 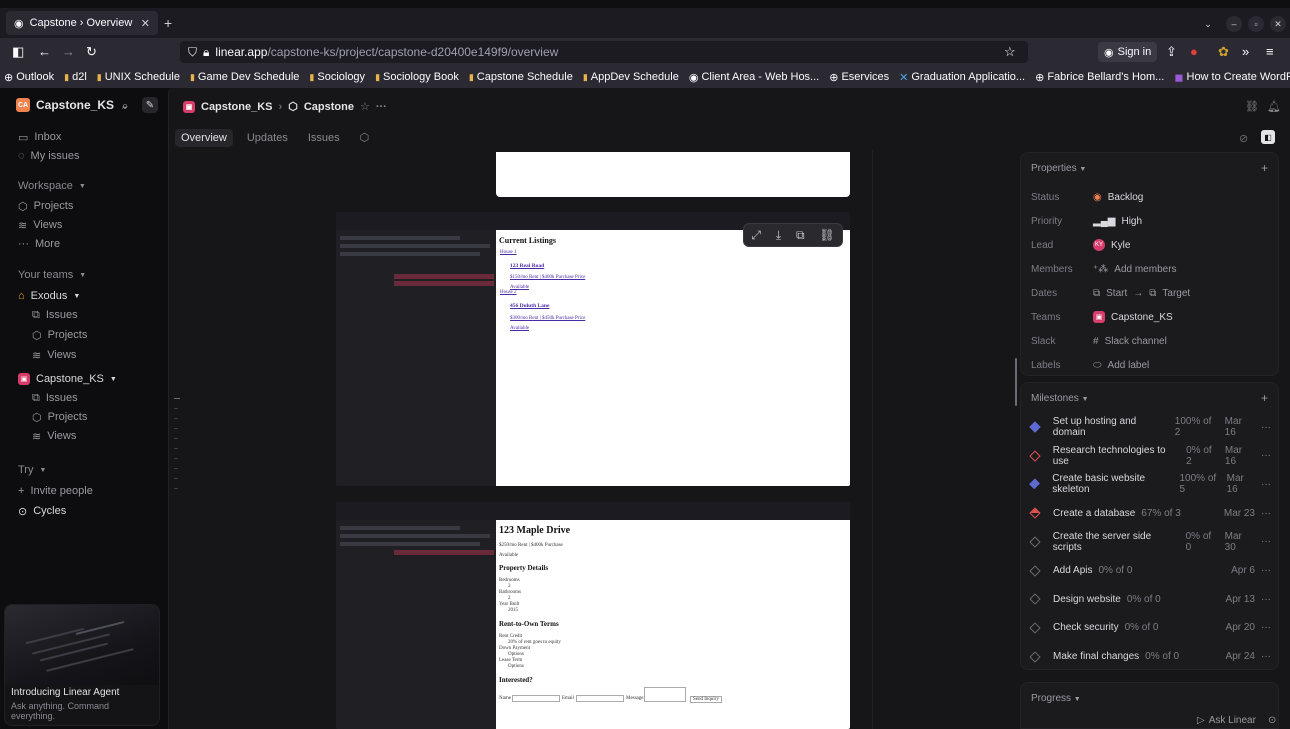 What do you see at coordinates (1264, 168) in the screenshot?
I see `add-property-icon: +` at bounding box center [1264, 168].